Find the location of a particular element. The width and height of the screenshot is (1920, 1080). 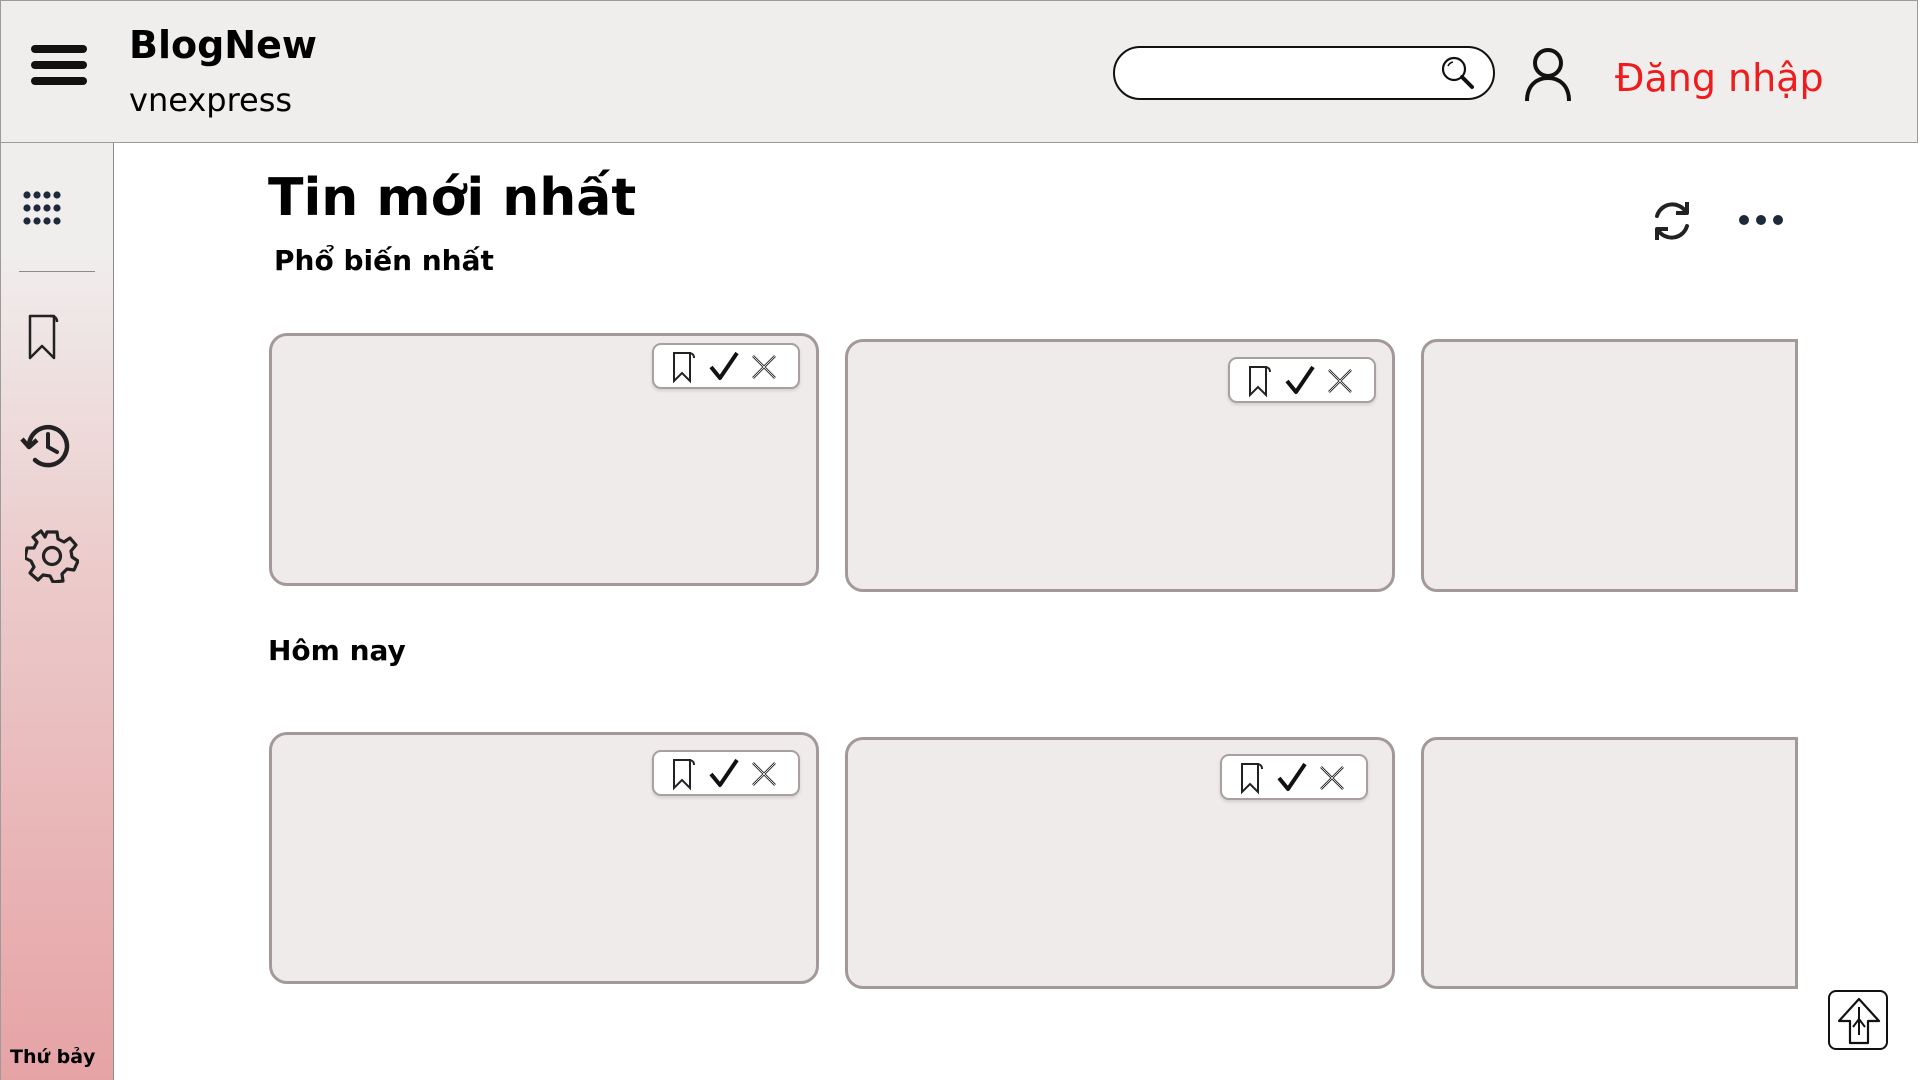

search-icon is located at coordinates (1458, 73).